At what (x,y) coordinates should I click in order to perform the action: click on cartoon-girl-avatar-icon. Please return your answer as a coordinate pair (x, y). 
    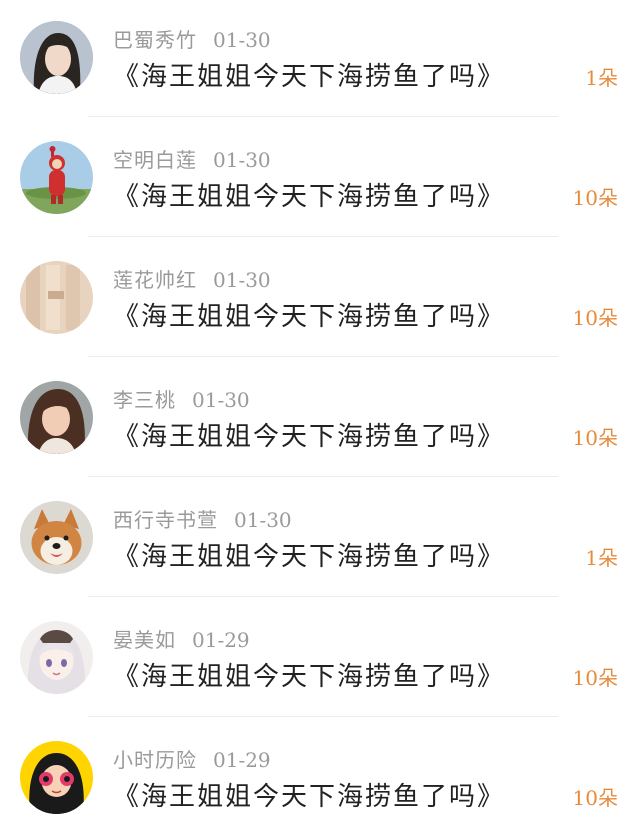
    Looking at the image, I should click on (56, 777).